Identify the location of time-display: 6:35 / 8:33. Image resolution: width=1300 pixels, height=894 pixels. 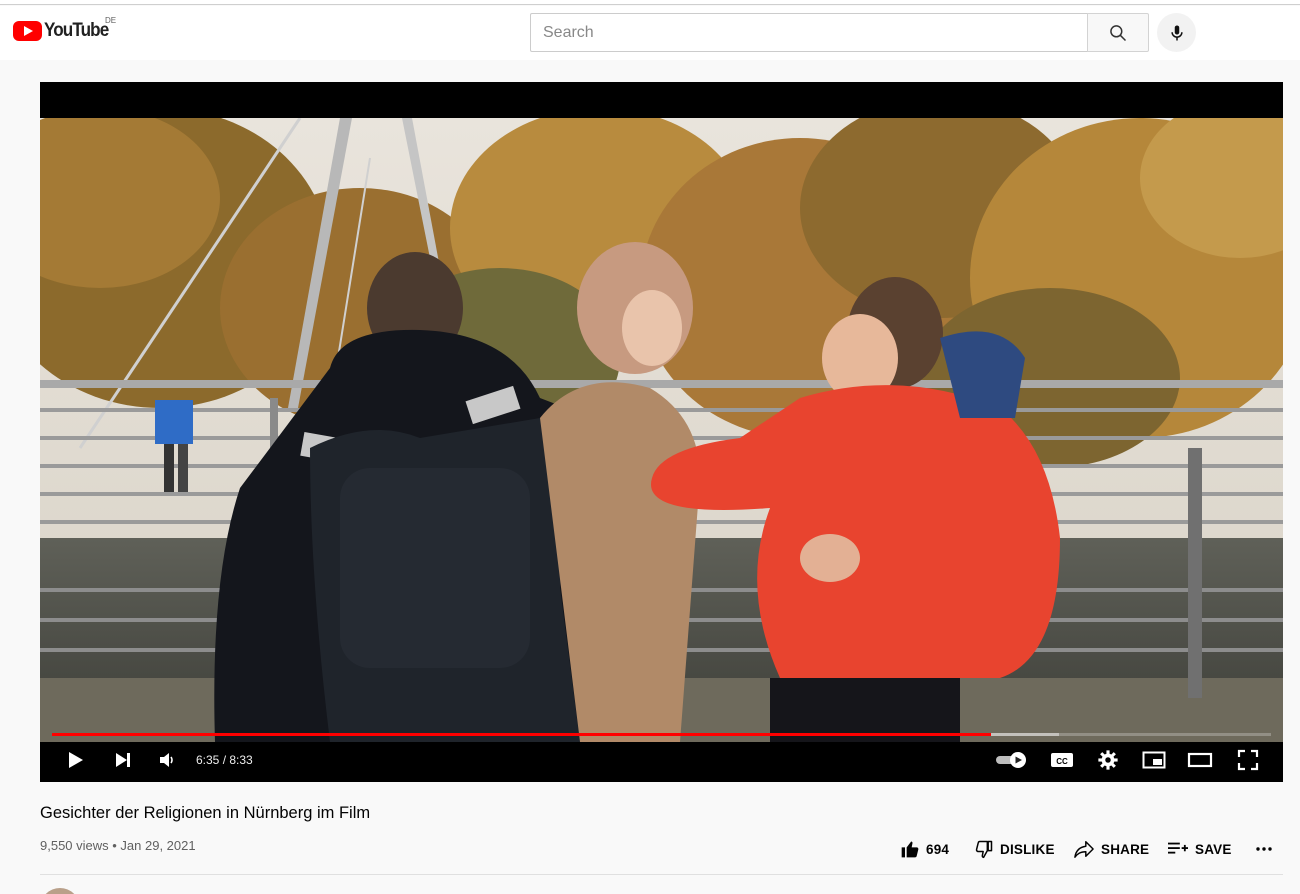
(224, 760).